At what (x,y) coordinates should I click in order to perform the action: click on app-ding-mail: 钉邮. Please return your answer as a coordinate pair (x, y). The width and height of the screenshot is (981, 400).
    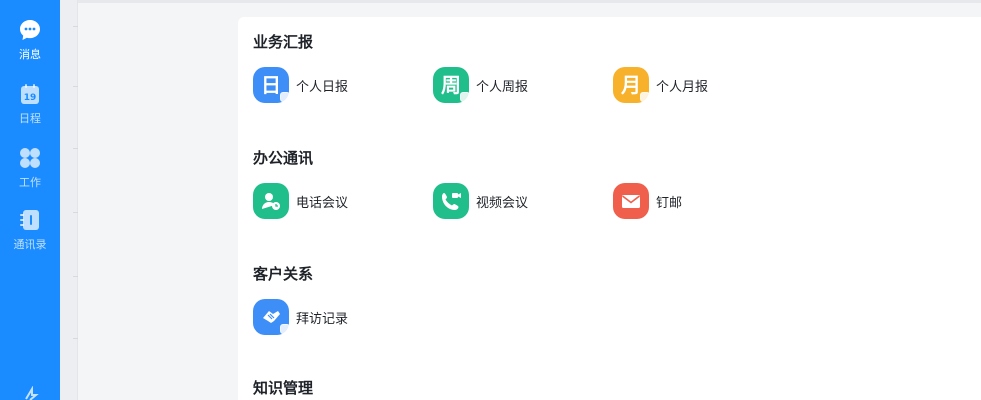
    Looking at the image, I should click on (647, 201).